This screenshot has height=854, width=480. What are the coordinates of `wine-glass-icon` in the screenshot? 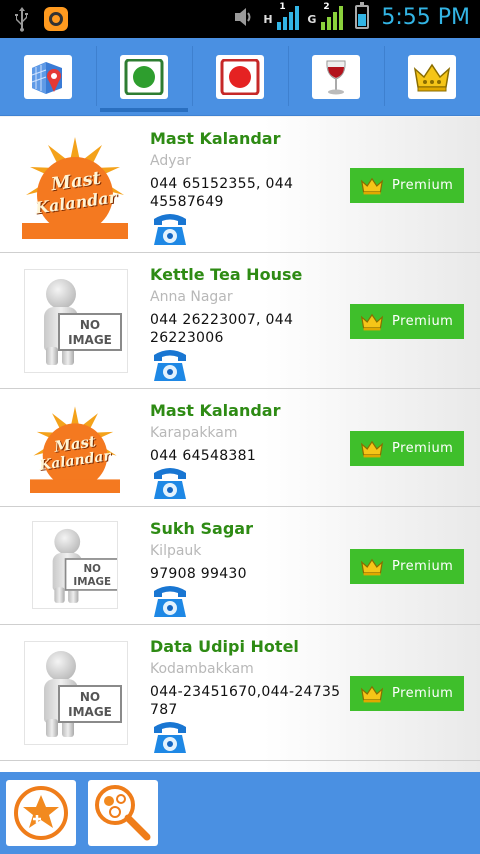 It's located at (336, 77).